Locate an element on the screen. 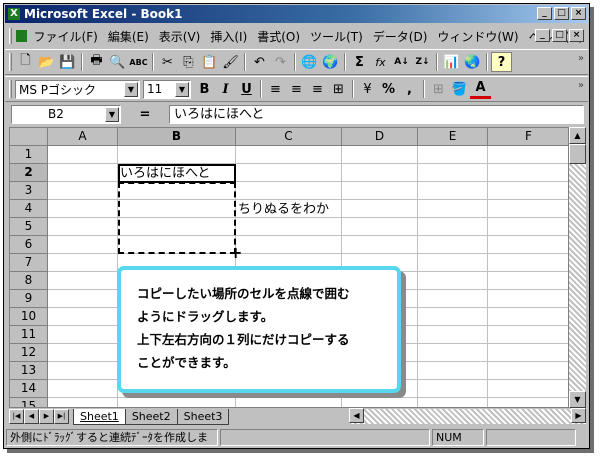 The image size is (600, 456). last-sheet-icon: ▶| is located at coordinates (61, 416).